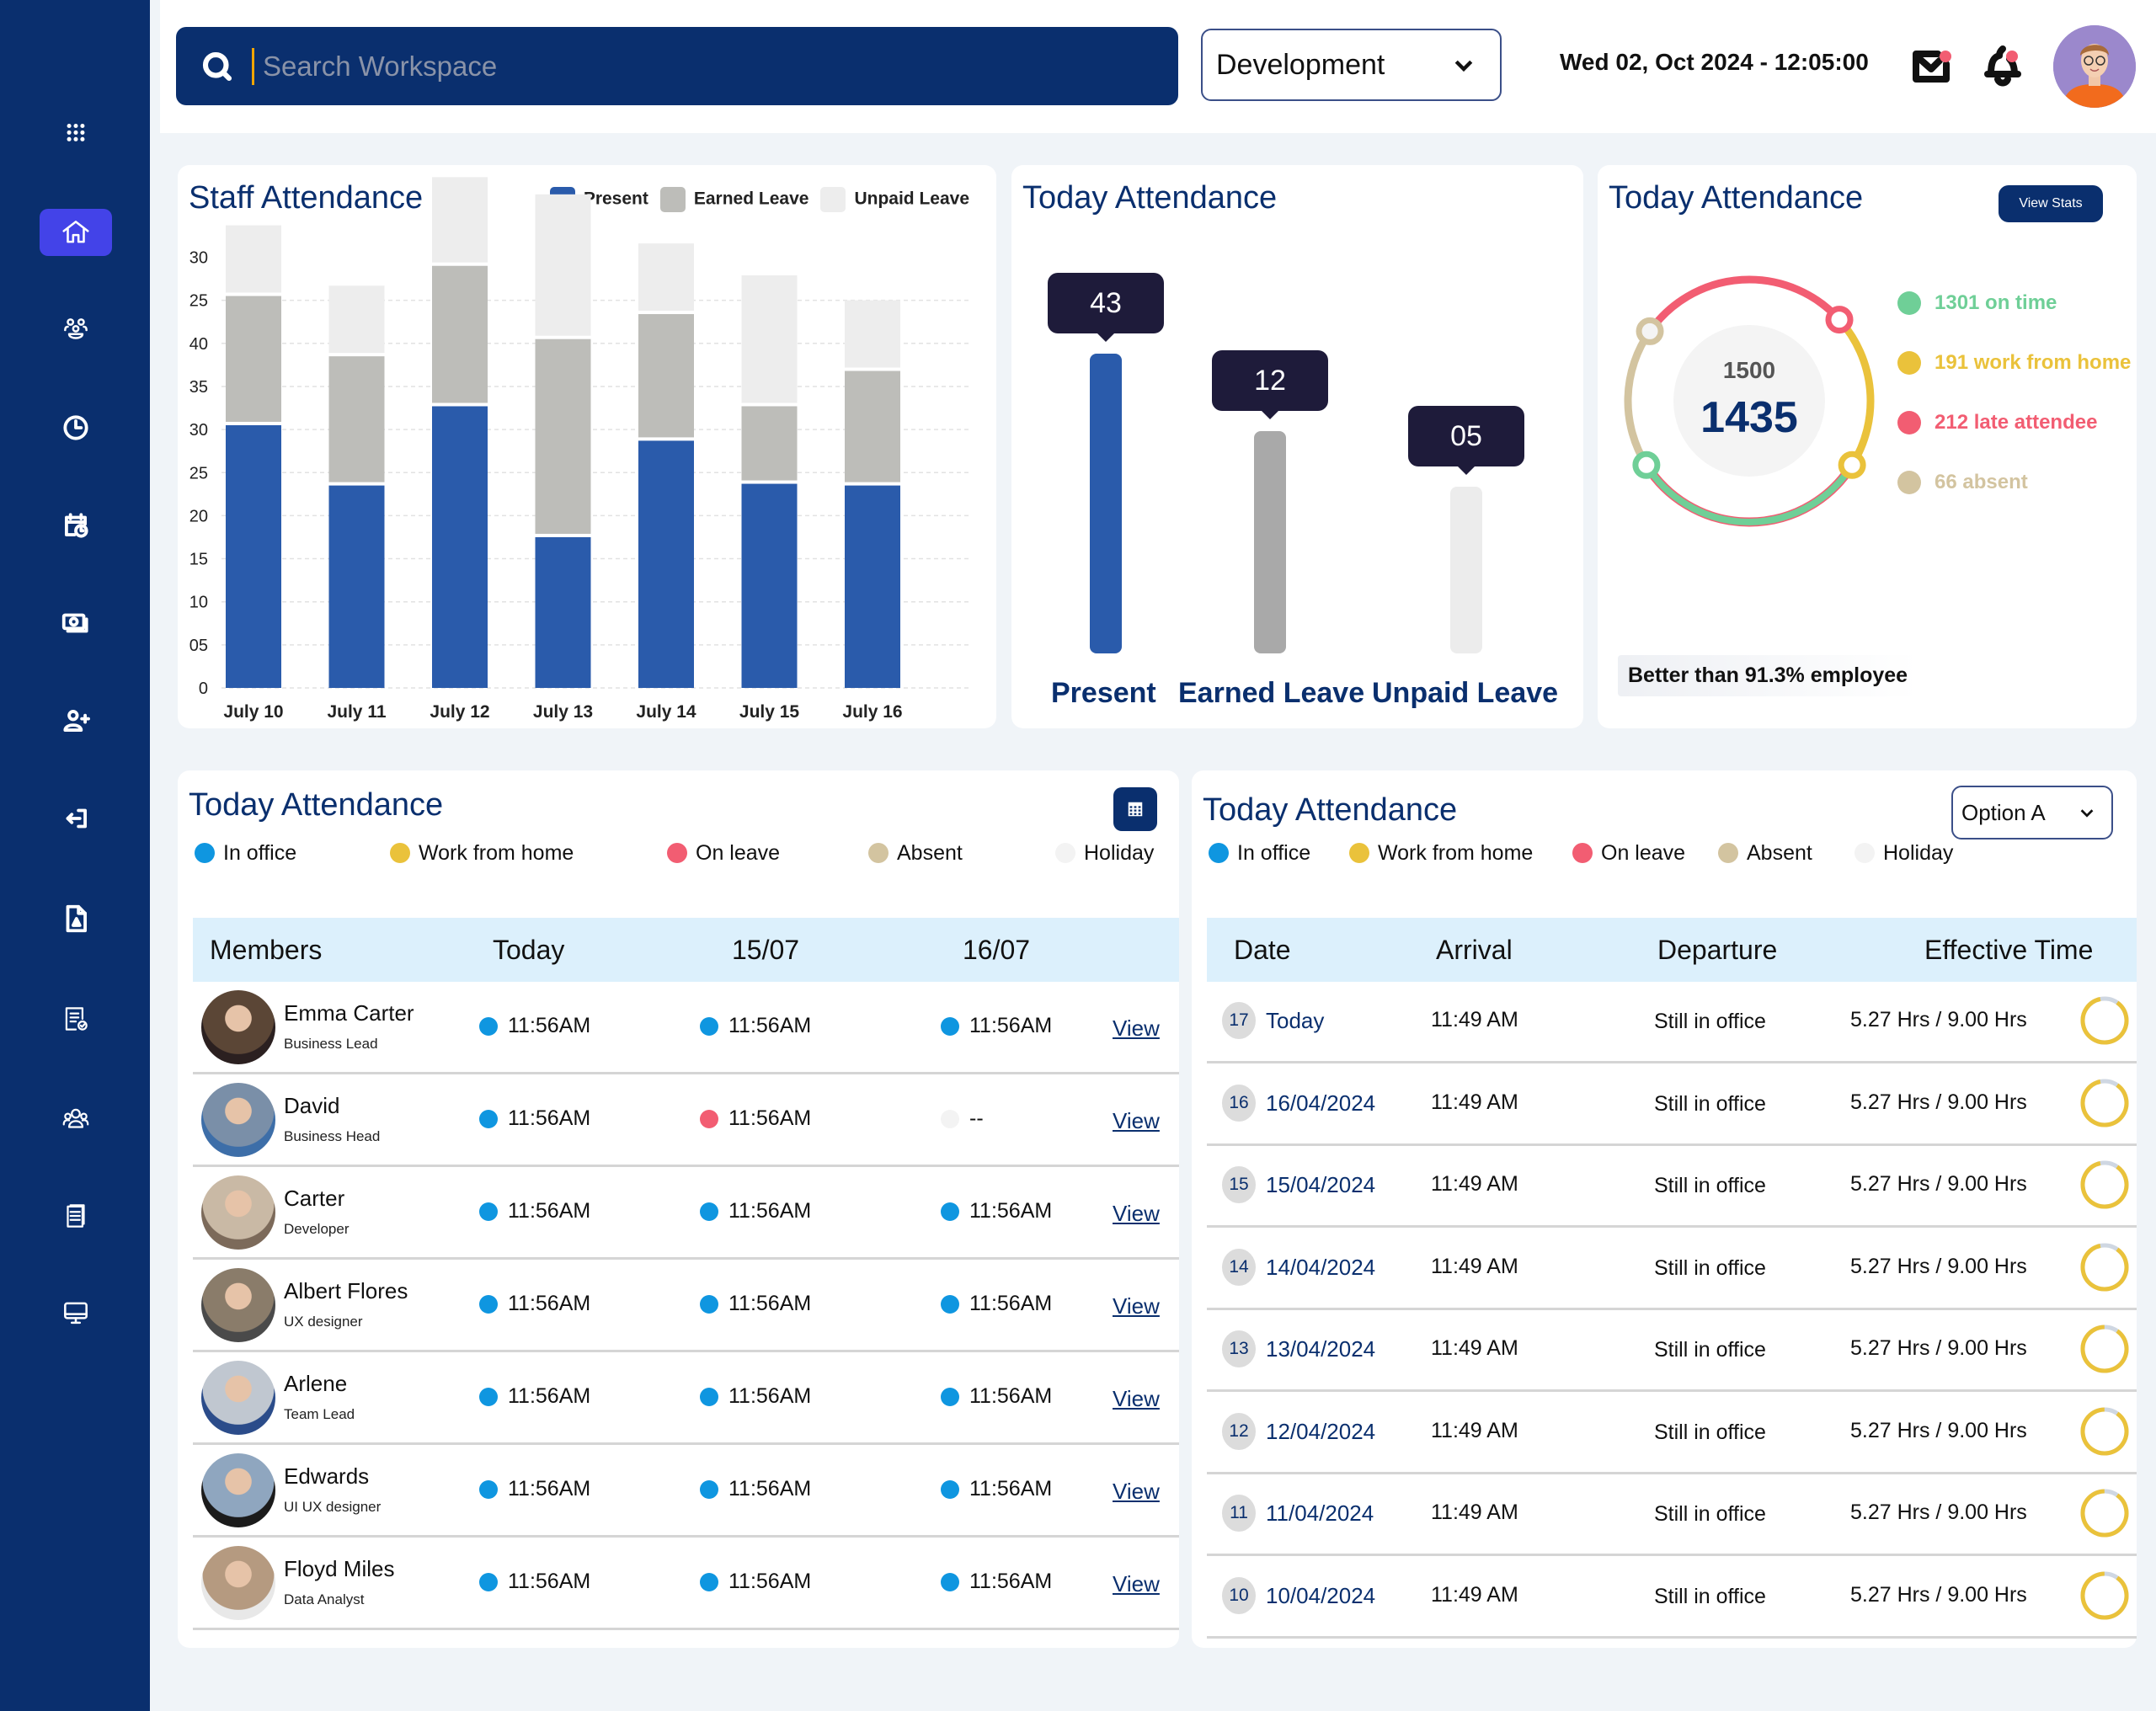 The image size is (2156, 1711). I want to click on log-date: 16/04/2024, so click(1320, 1103).